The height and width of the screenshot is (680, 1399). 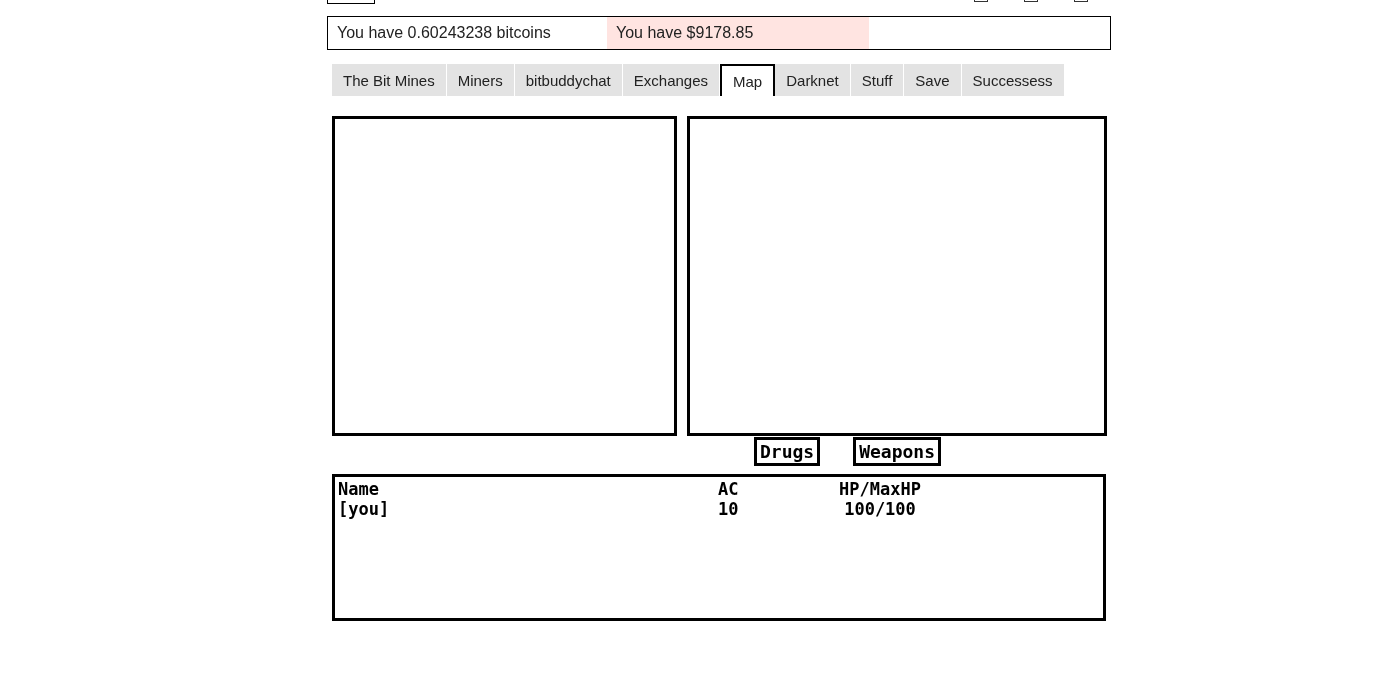 I want to click on stat-text: You have 0.60243238 bitcoins, so click(x=444, y=33).